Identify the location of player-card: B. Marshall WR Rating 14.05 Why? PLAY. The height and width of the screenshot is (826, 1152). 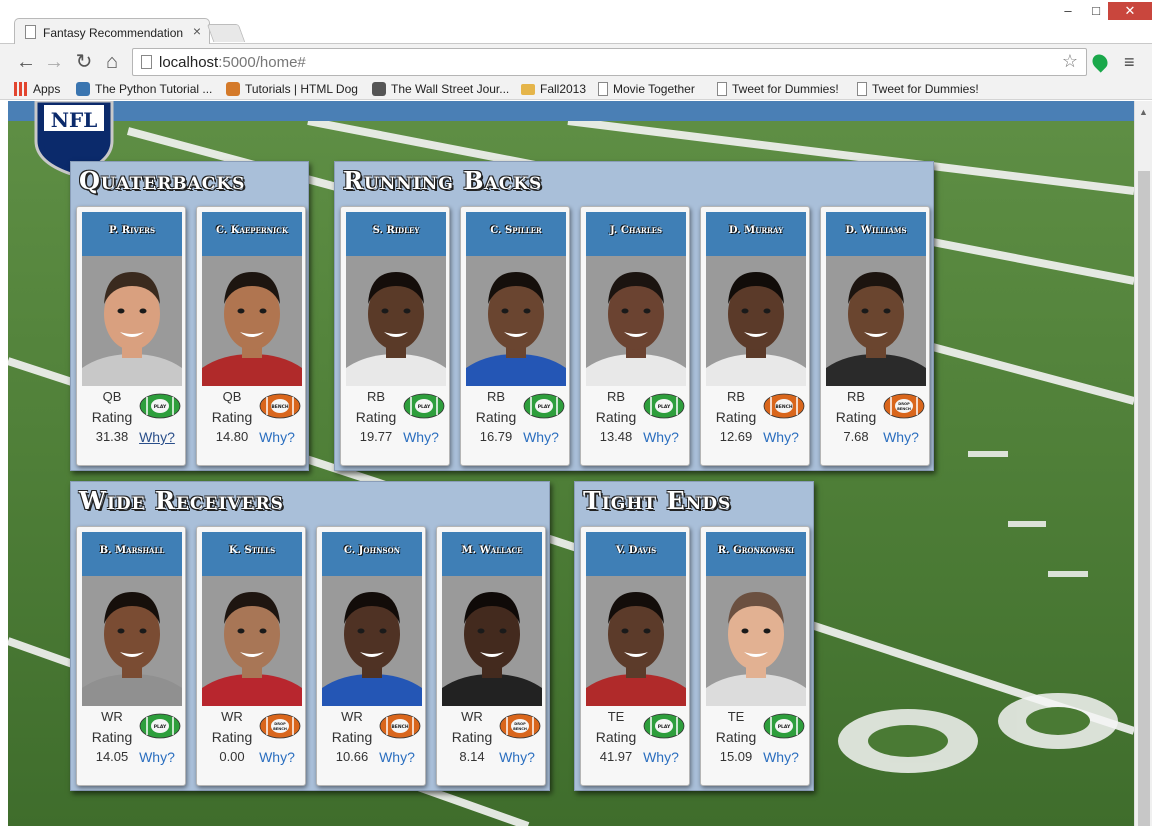
(131, 656).